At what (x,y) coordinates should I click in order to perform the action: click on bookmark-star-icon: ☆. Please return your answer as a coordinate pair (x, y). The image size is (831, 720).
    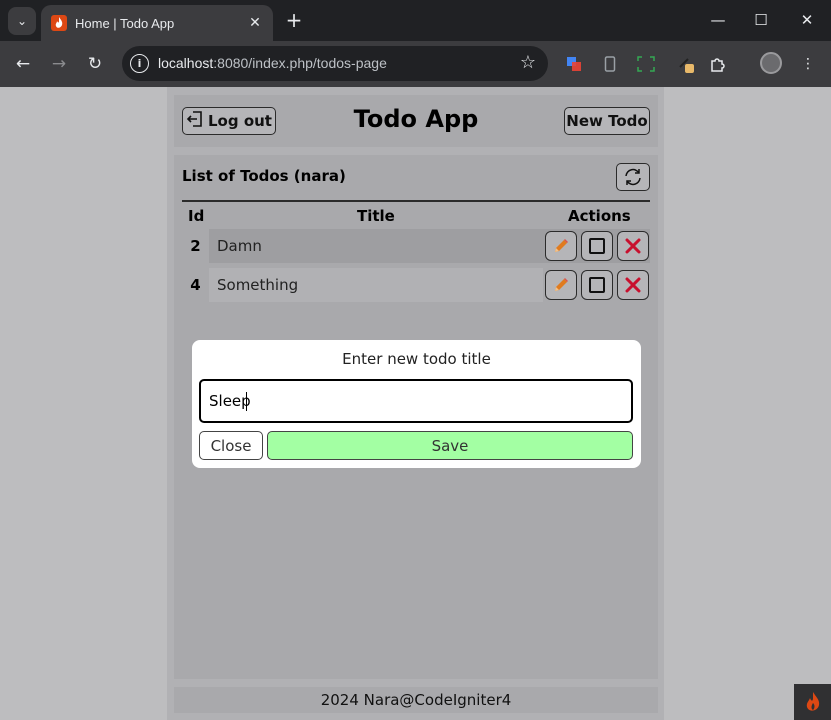
    Looking at the image, I should click on (528, 62).